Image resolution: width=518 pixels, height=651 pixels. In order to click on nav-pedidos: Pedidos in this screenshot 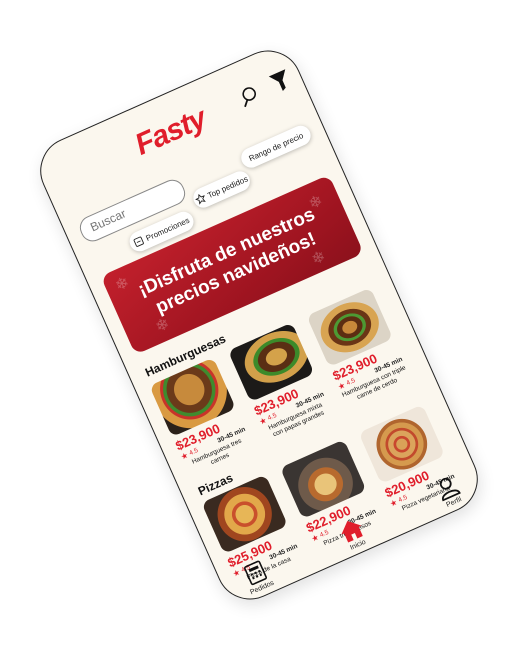, I will do `click(257, 577)`.